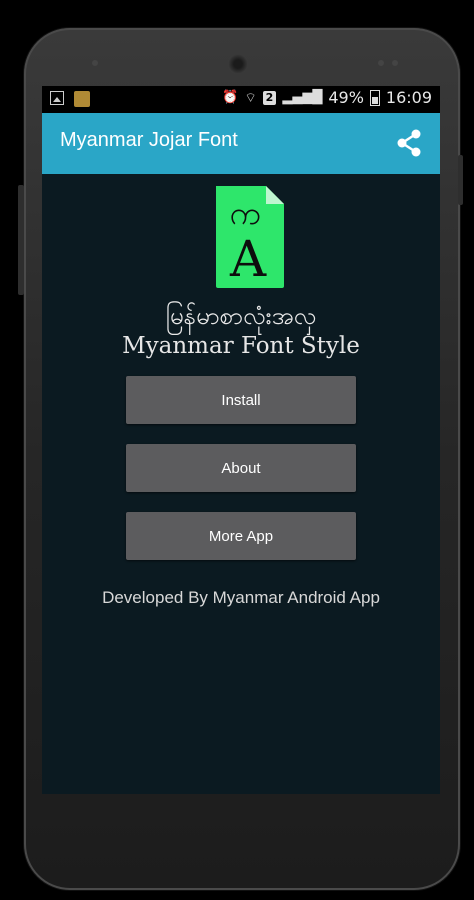  What do you see at coordinates (241, 143) in the screenshot?
I see `app-bar: Myanmar Jojar Font` at bounding box center [241, 143].